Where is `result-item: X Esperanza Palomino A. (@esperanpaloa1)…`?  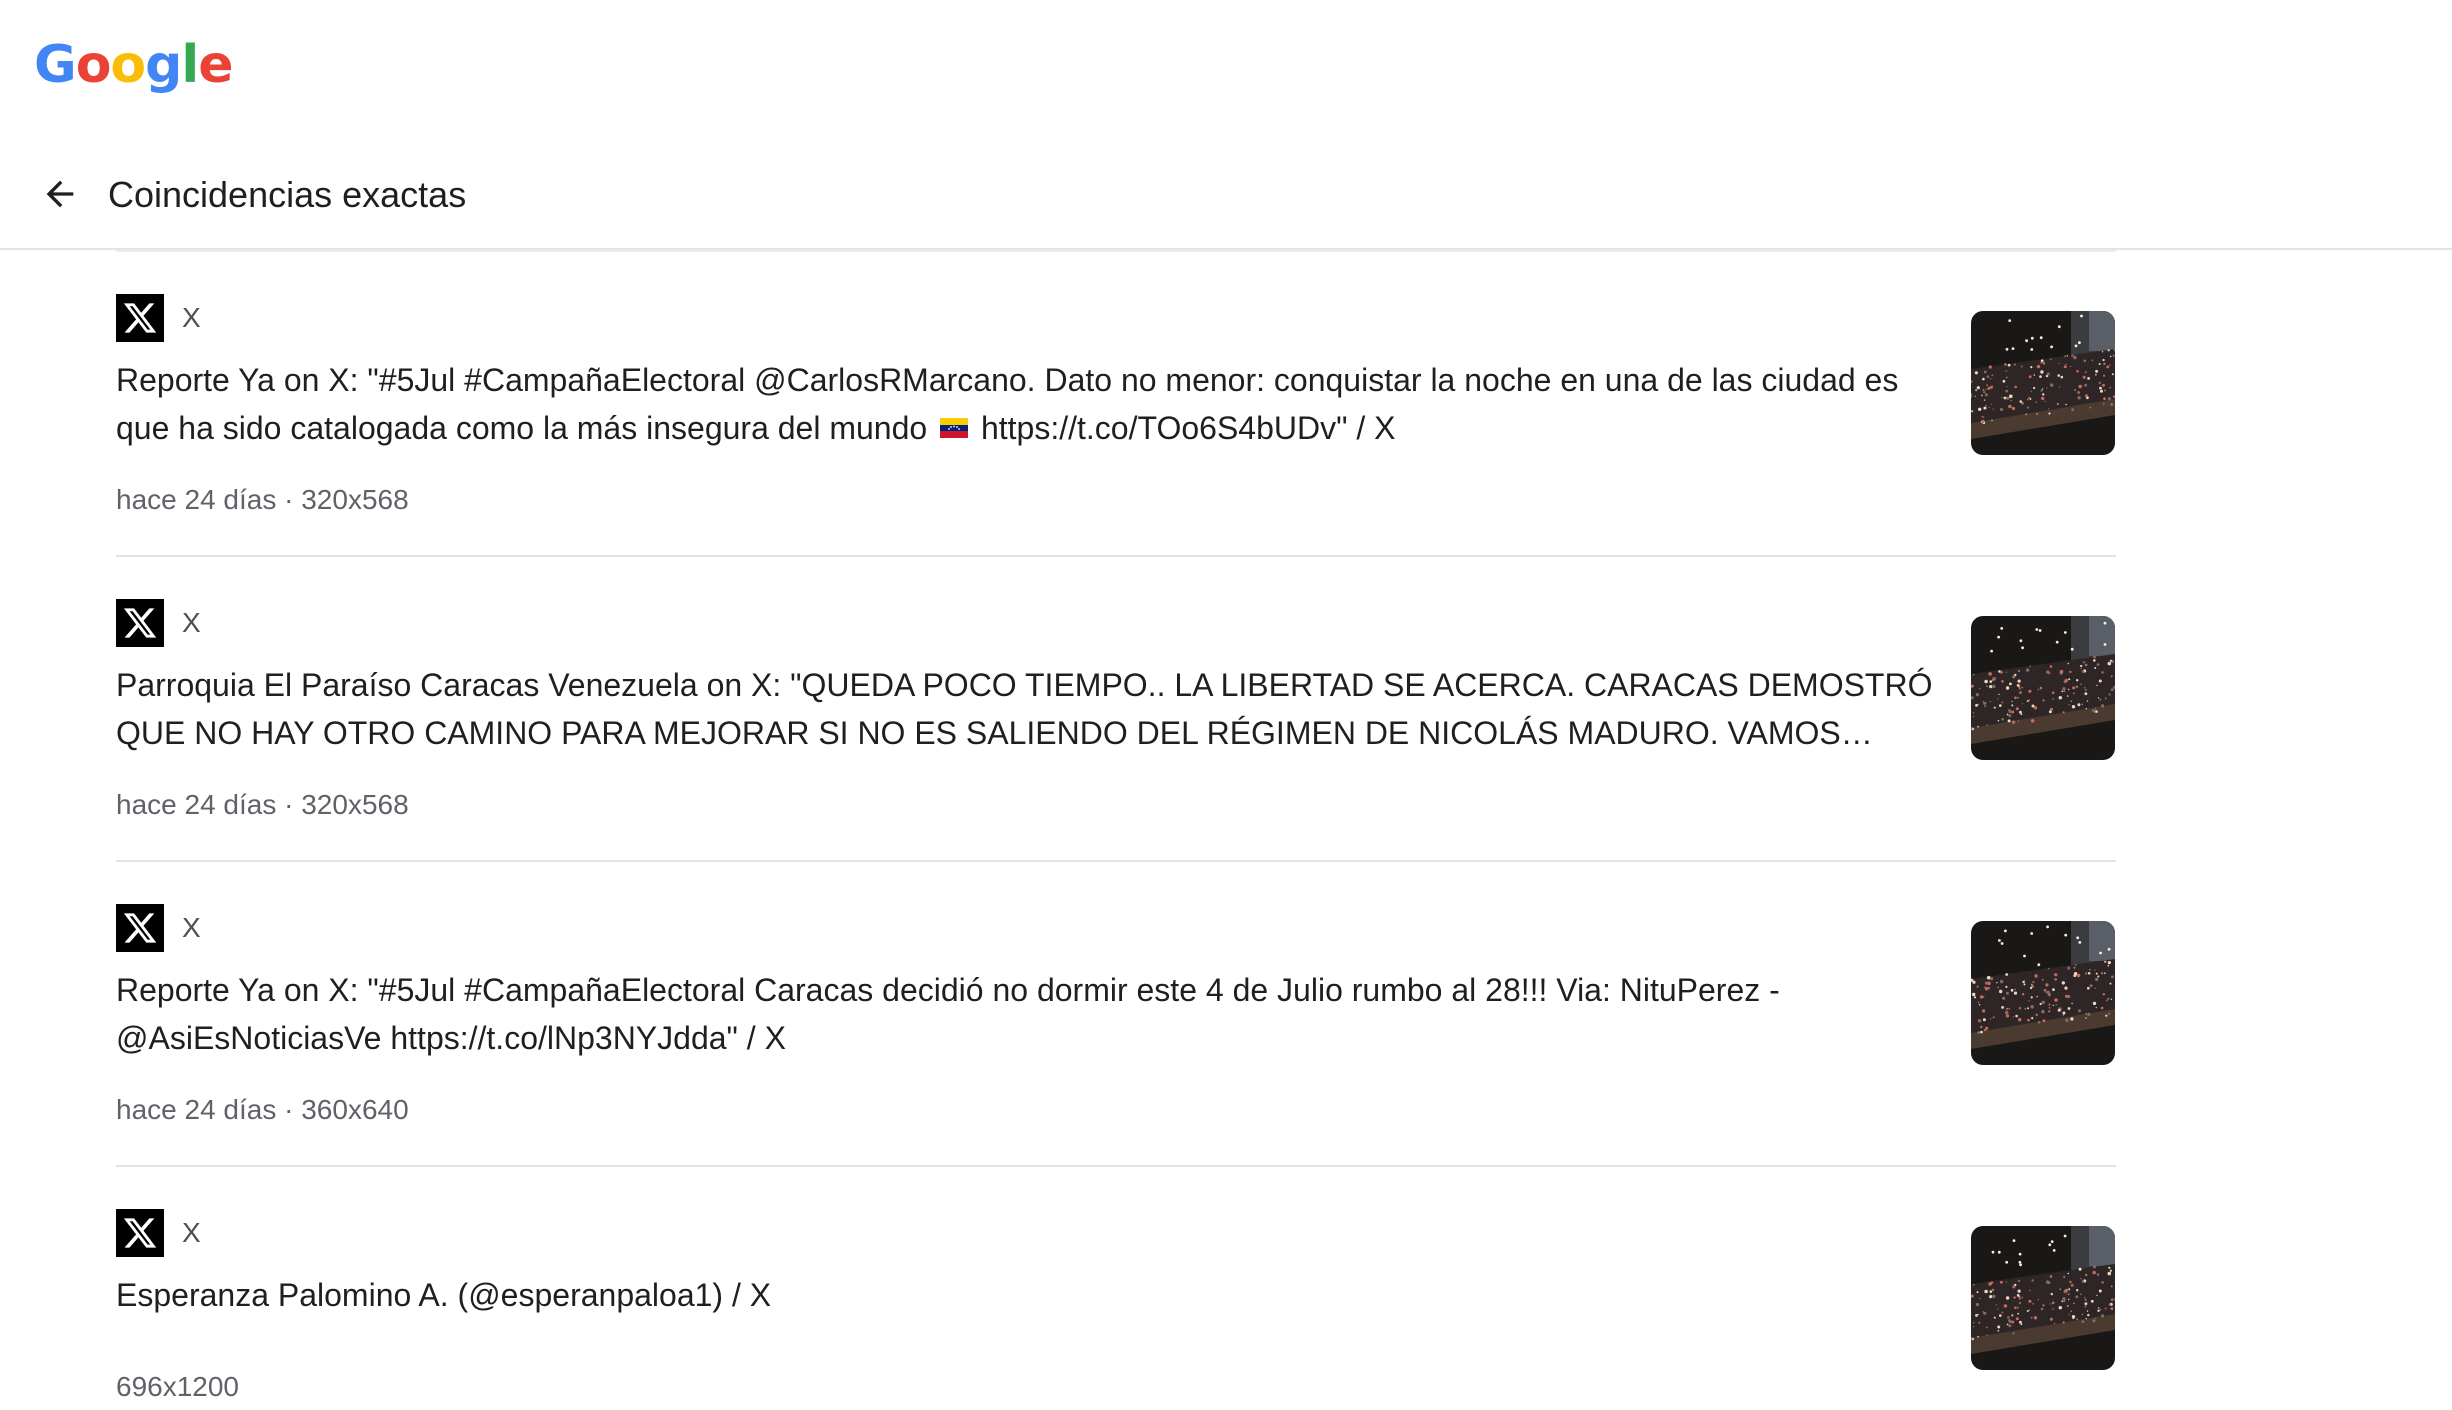 result-item: X Esperanza Palomino A. (@esperanpaloa1)… is located at coordinates (1116, 1287).